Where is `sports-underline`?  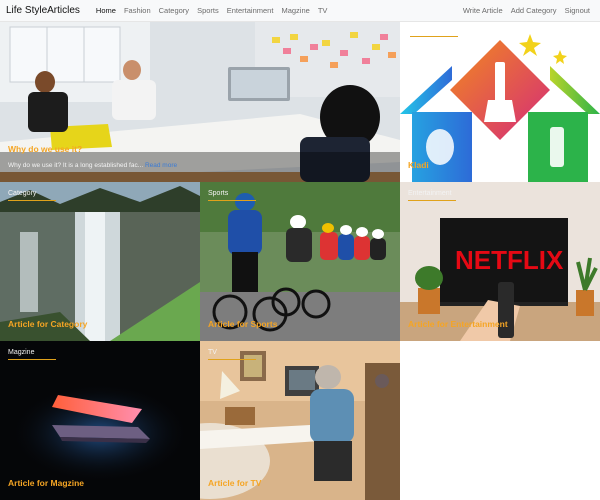 sports-underline is located at coordinates (232, 200).